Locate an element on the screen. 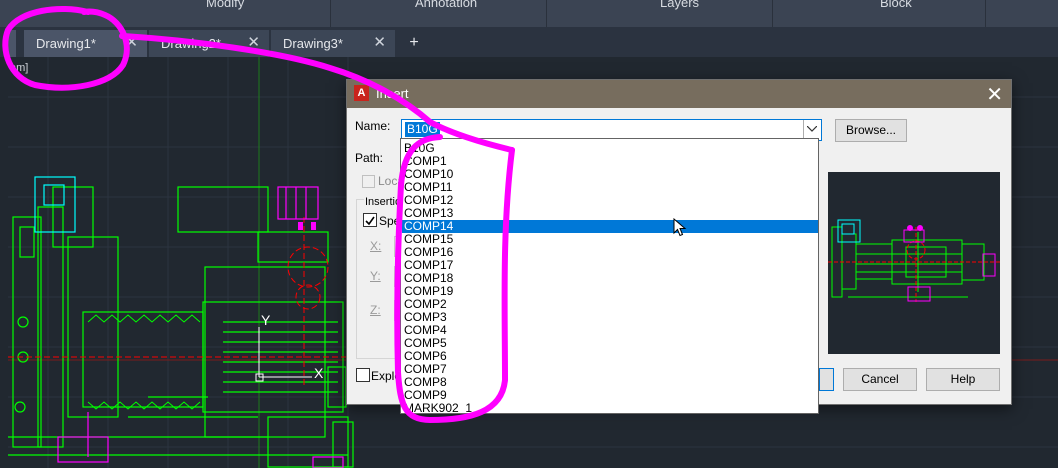  tab-drawing3: Drawing3* ✕ is located at coordinates (333, 43).